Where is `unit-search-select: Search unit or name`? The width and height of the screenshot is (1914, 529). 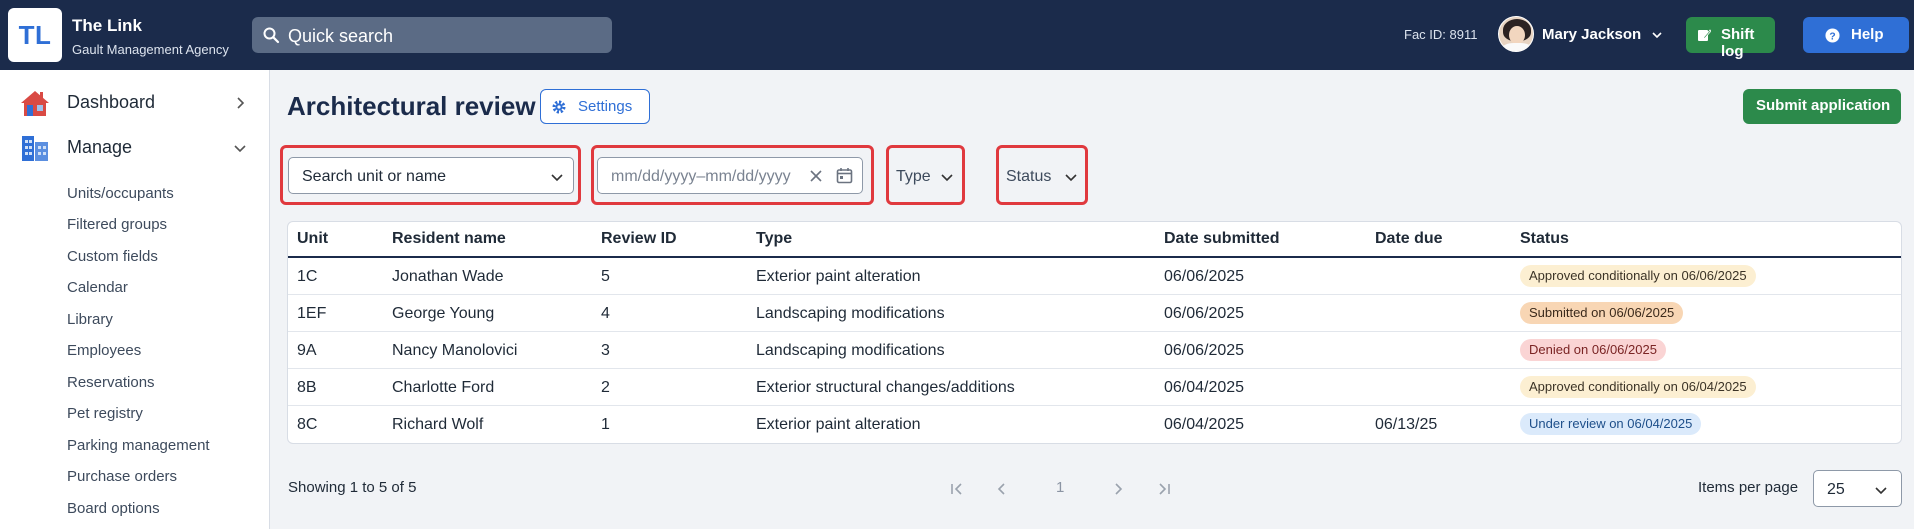 unit-search-select: Search unit or name is located at coordinates (431, 175).